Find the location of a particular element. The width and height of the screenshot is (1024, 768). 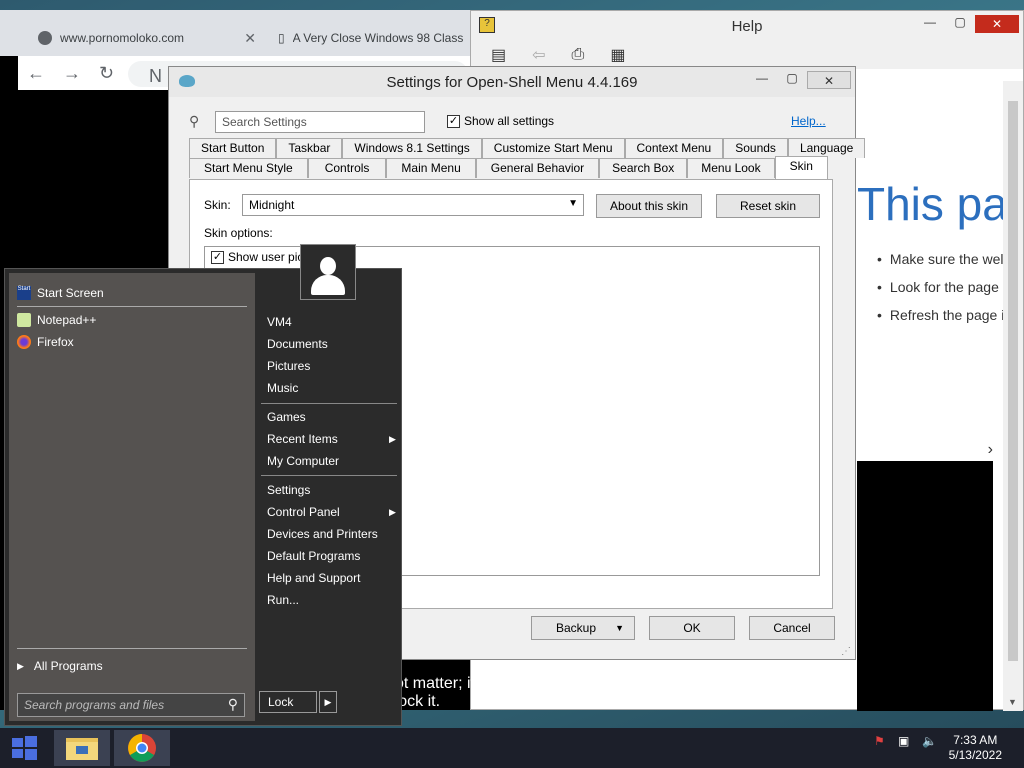

globe-icon is located at coordinates (45, 38).